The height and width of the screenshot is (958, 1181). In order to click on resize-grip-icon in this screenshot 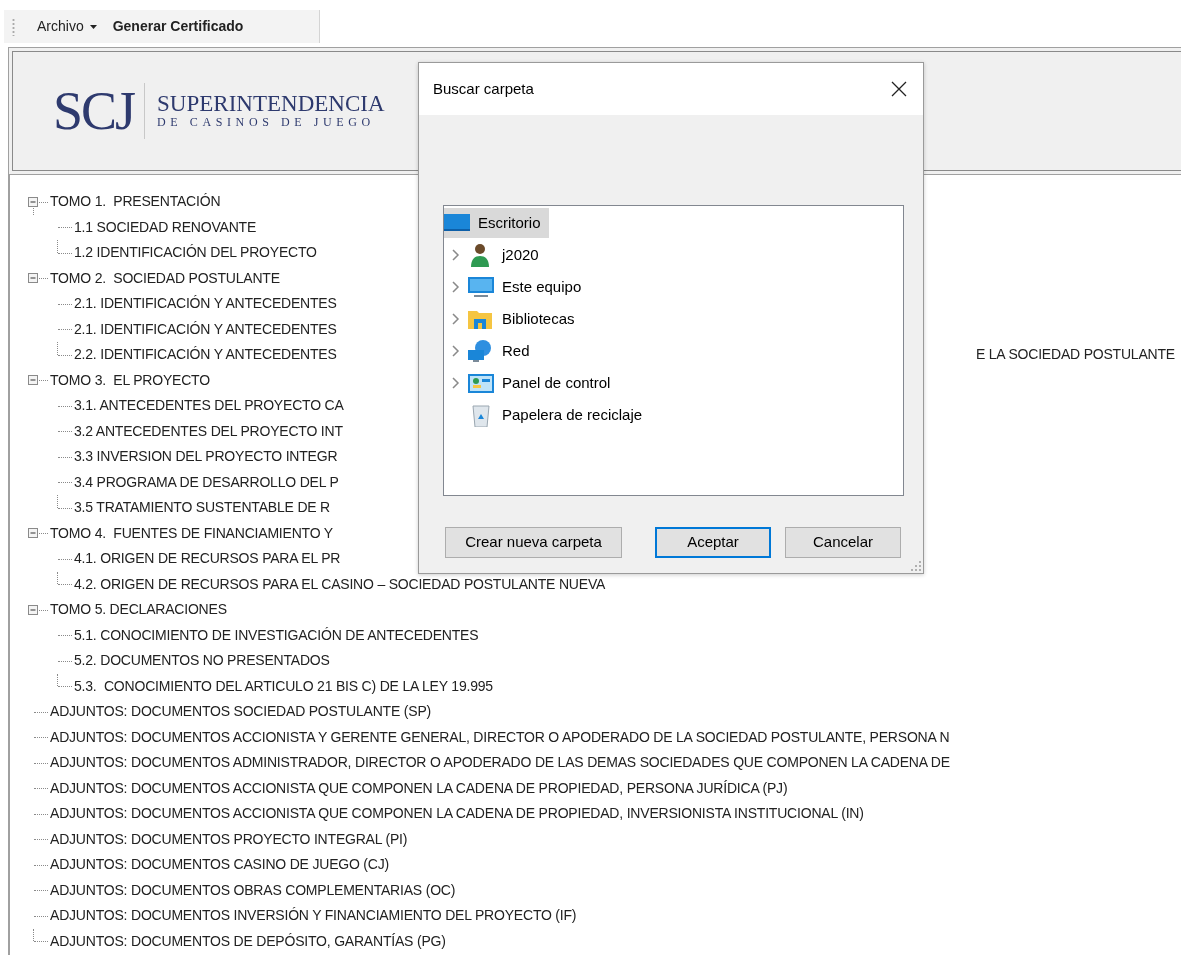, I will do `click(916, 566)`.